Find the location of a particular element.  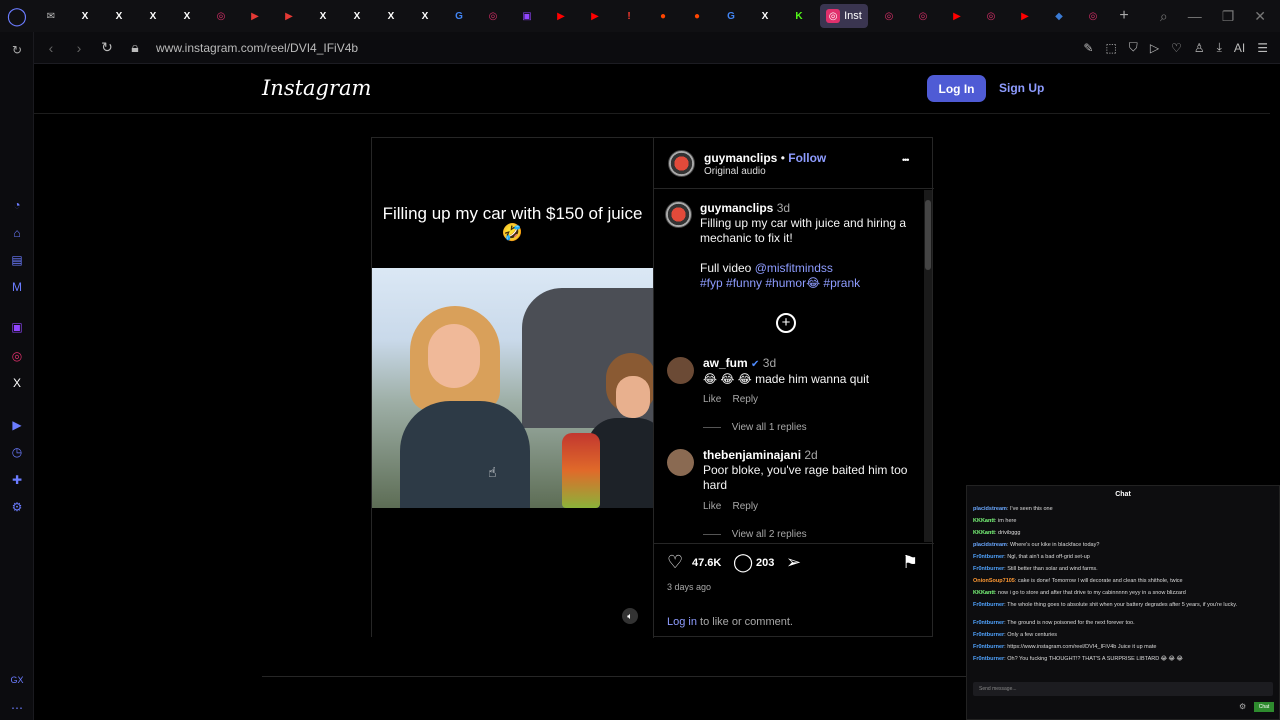

back-icon: ‹ is located at coordinates (51, 48).